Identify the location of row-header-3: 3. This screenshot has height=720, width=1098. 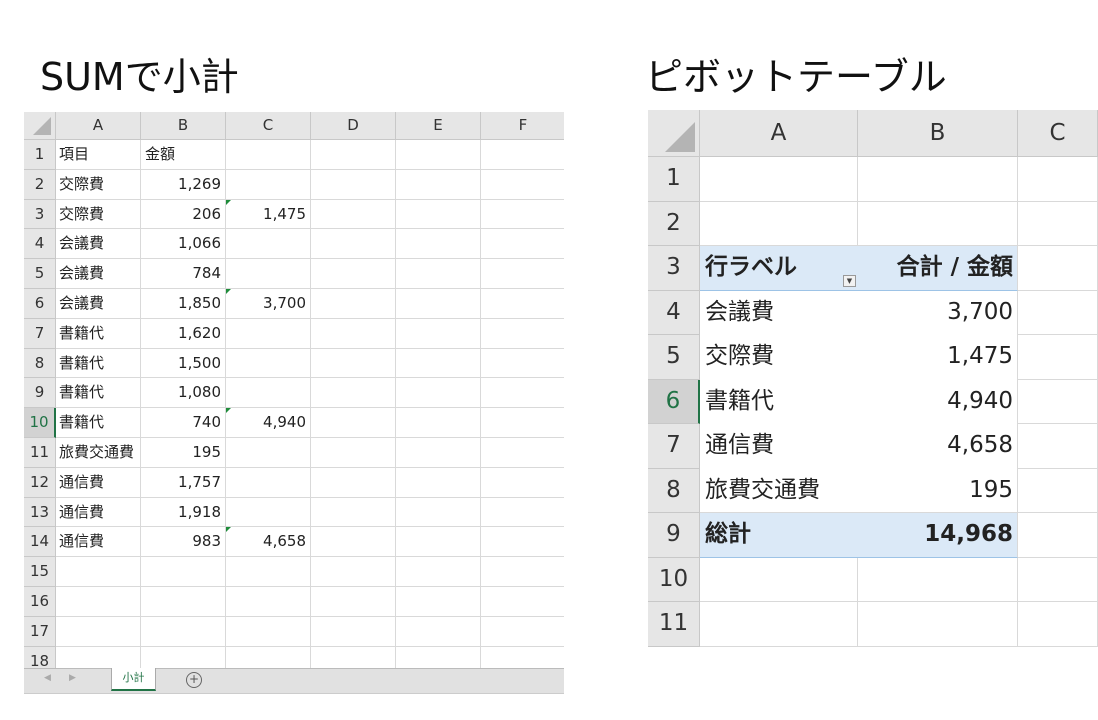
(674, 268).